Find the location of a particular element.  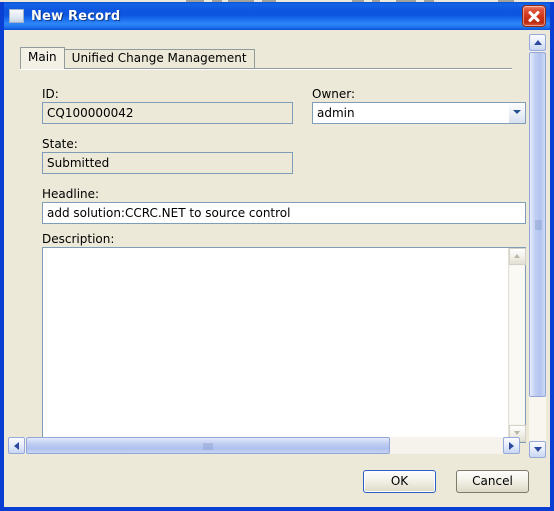

description-label: Description: is located at coordinates (78, 239).